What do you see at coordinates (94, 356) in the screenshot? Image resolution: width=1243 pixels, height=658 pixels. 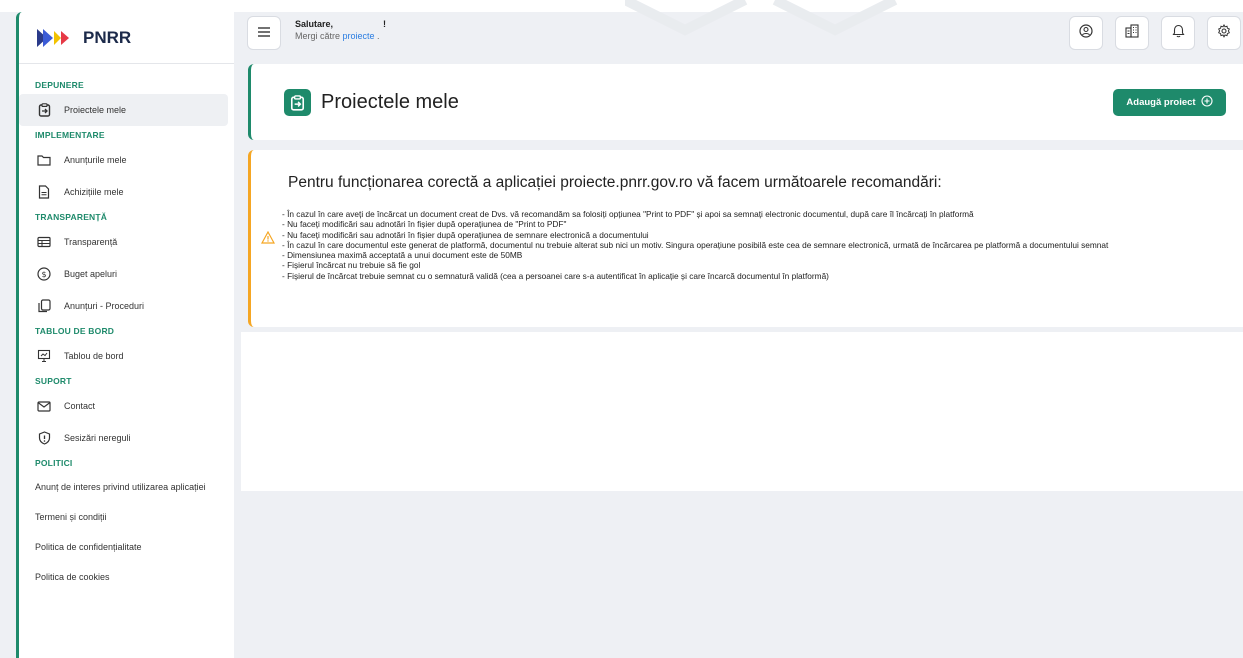 I see `sidebar-item-label: Tablou de bord` at bounding box center [94, 356].